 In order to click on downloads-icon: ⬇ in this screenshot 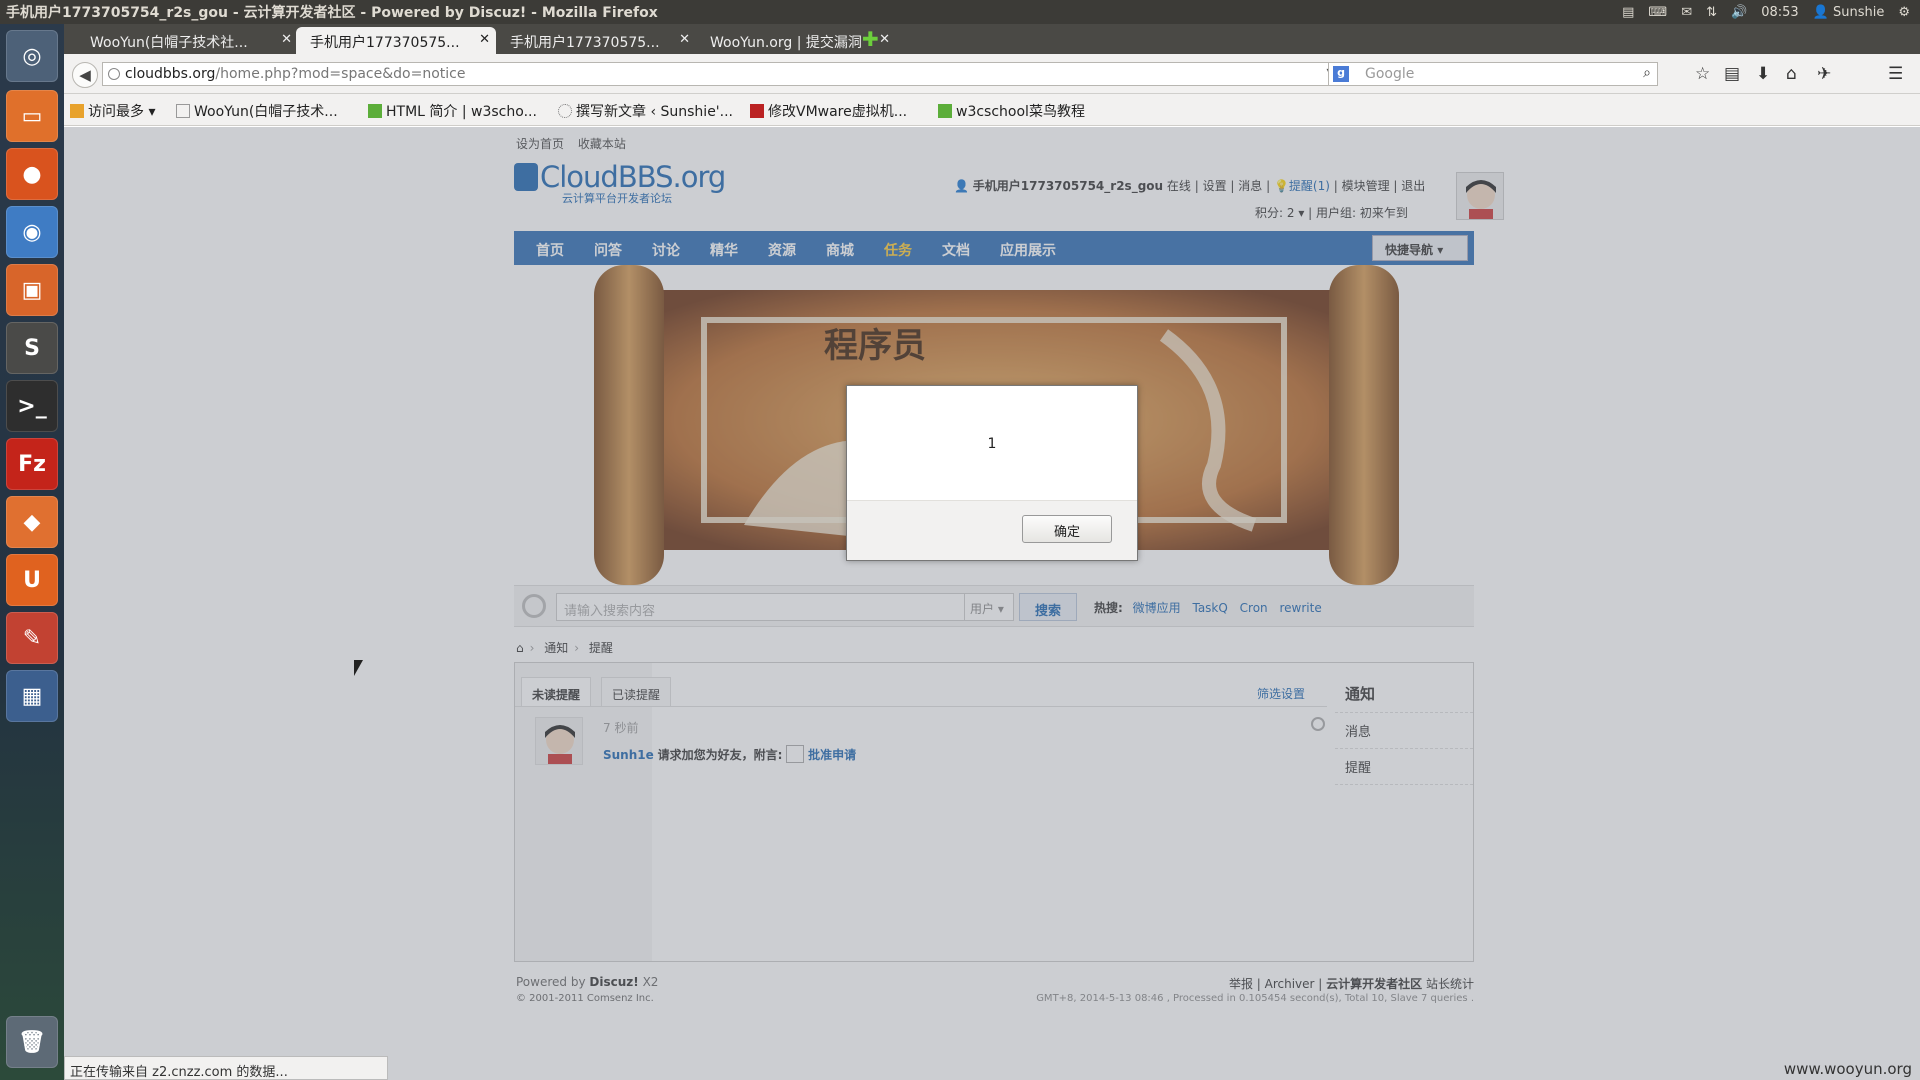, I will do `click(1763, 74)`.